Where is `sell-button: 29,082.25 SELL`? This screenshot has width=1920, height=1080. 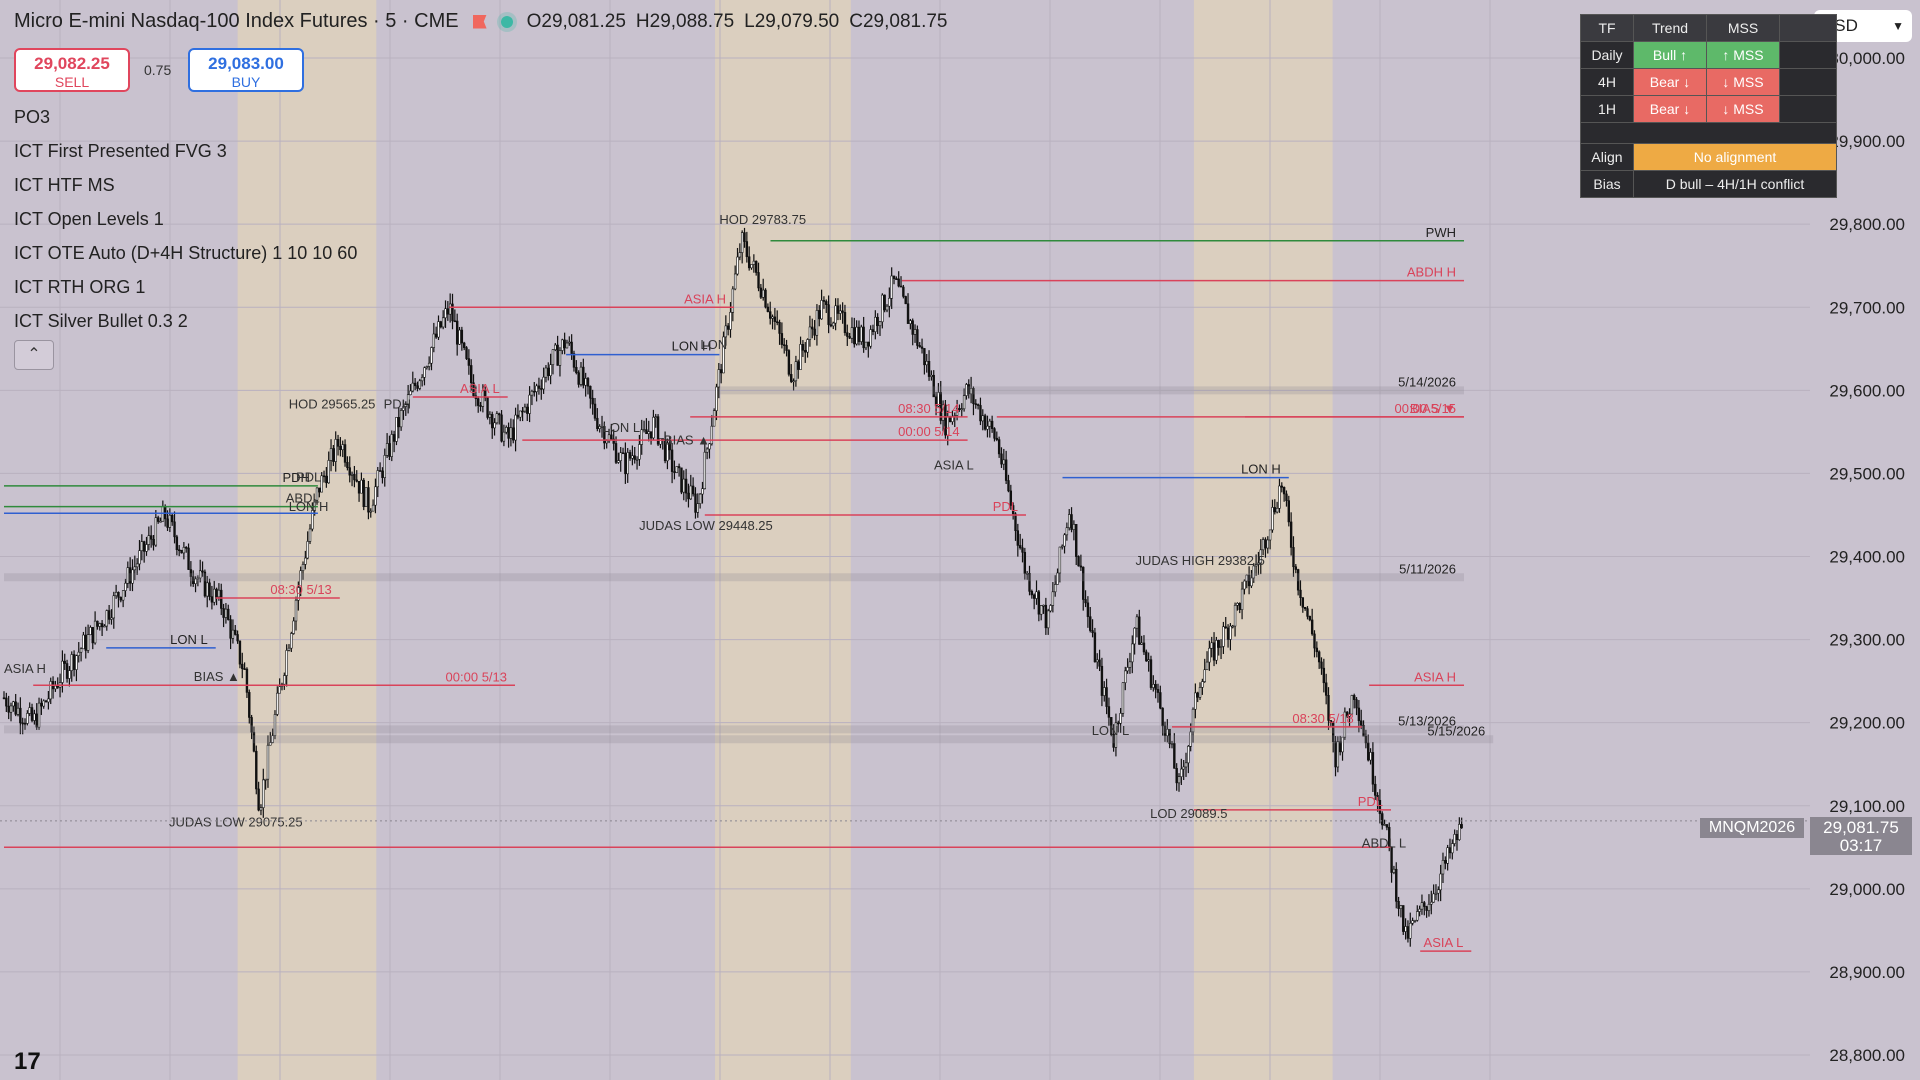 sell-button: 29,082.25 SELL is located at coordinates (72, 70).